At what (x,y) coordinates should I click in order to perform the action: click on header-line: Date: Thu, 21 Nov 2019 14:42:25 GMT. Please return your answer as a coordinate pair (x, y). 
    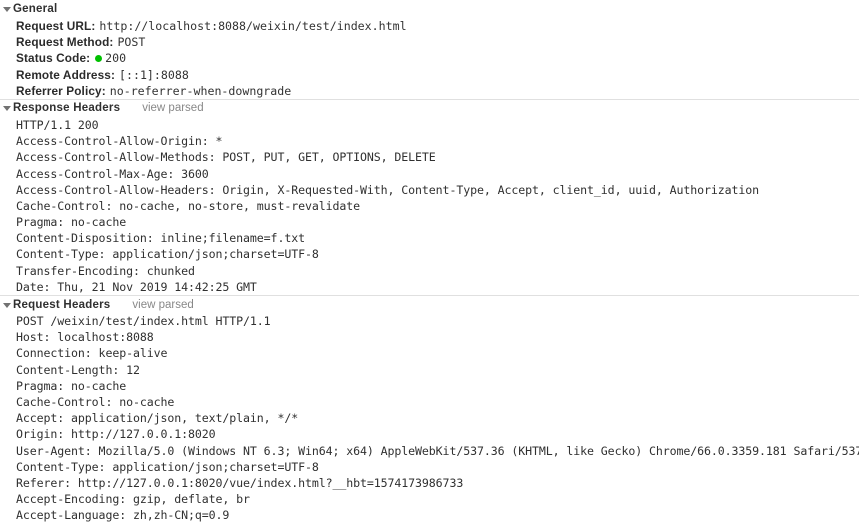
    Looking at the image, I should click on (136, 286).